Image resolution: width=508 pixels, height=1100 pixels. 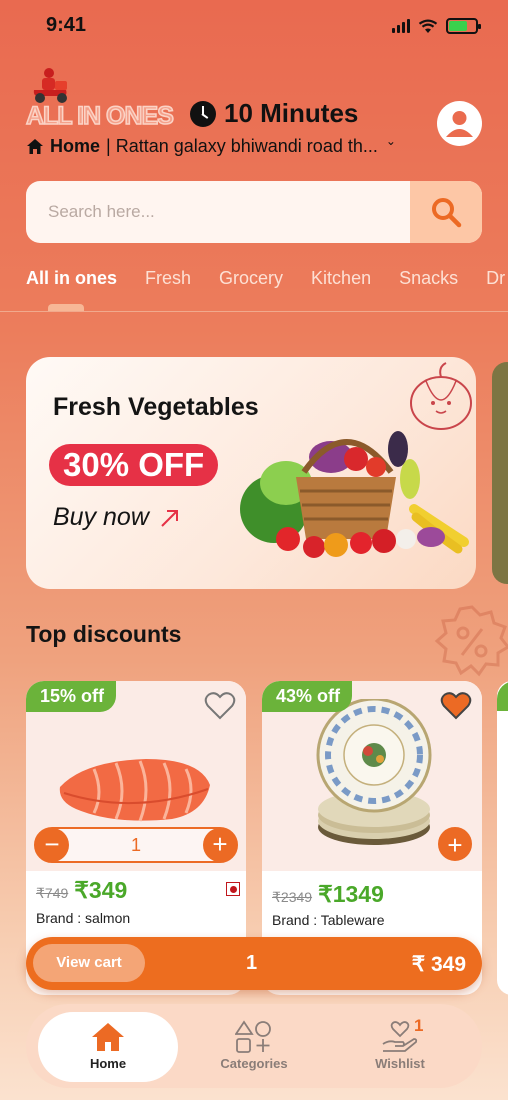 What do you see at coordinates (134, 790) in the screenshot?
I see `salmon-fillet-image` at bounding box center [134, 790].